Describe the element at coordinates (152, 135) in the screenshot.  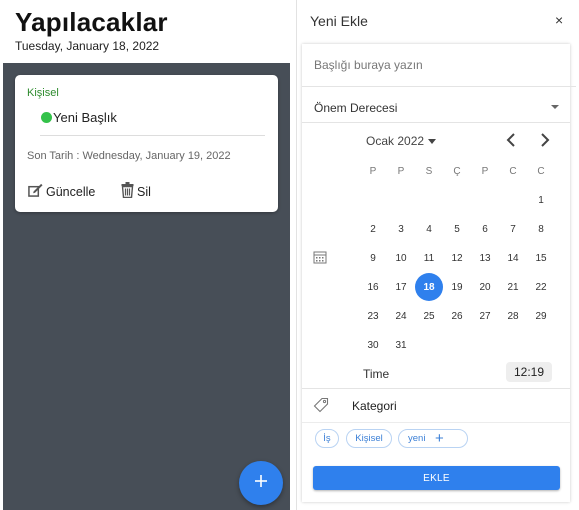
I see `card-divider` at that location.